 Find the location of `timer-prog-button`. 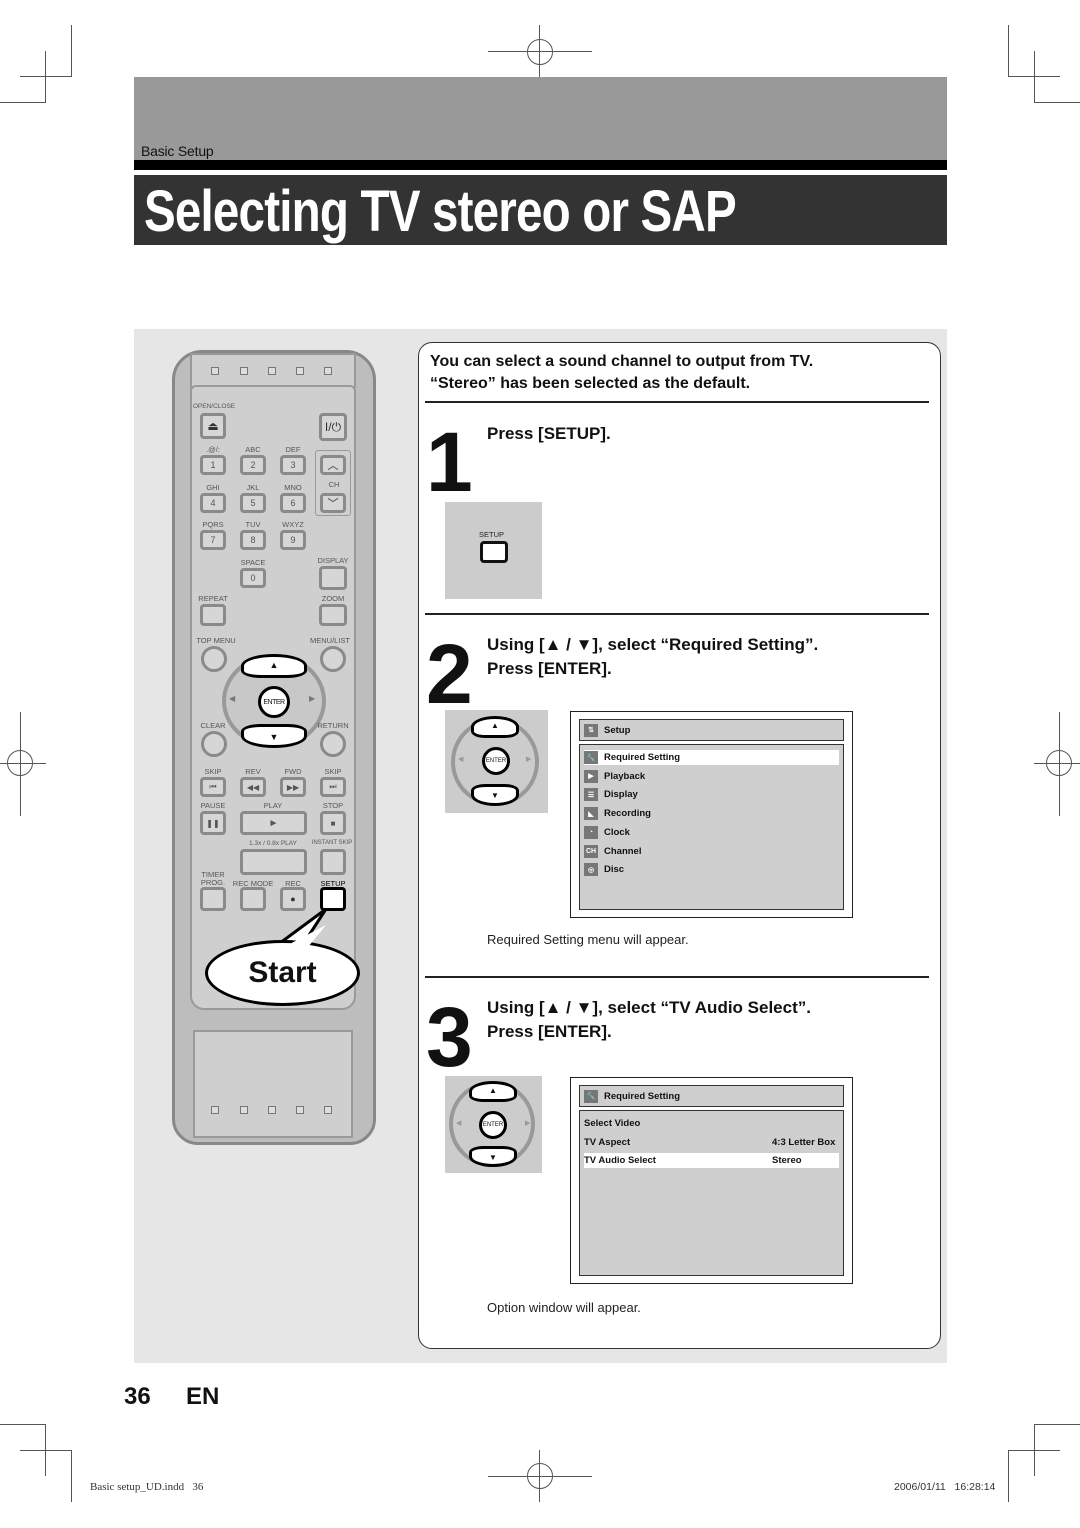

timer-prog-button is located at coordinates (213, 899).